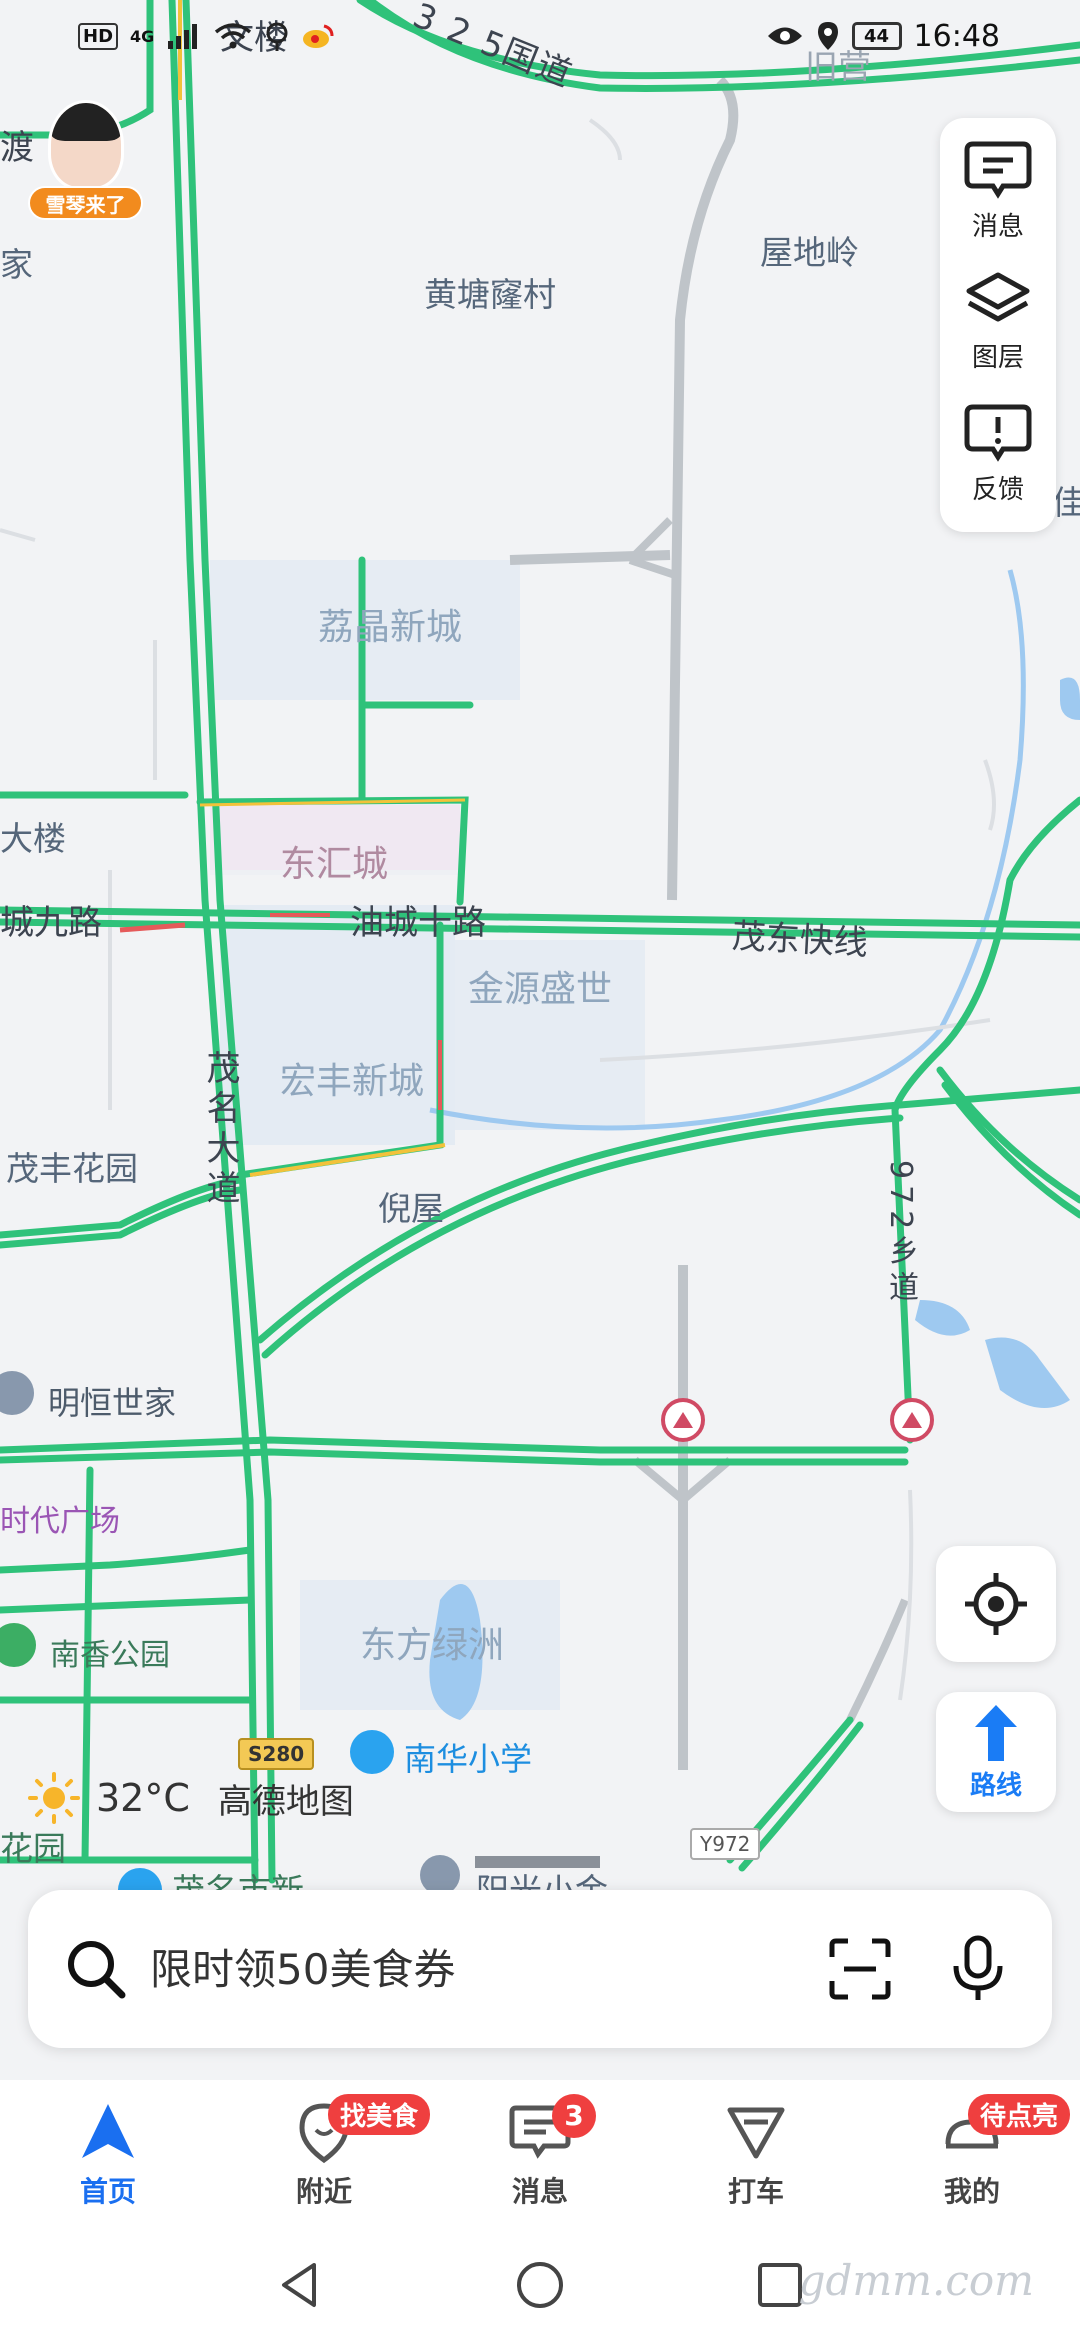  What do you see at coordinates (72, 1168) in the screenshot?
I see `map-label: 茂丰花园` at bounding box center [72, 1168].